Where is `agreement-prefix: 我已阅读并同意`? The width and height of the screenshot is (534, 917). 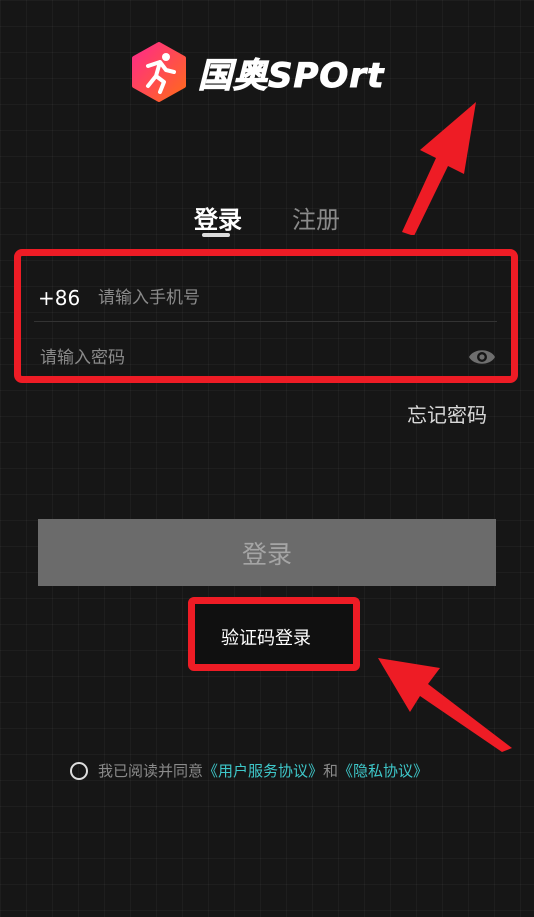 agreement-prefix: 我已阅读并同意 is located at coordinates (151, 771).